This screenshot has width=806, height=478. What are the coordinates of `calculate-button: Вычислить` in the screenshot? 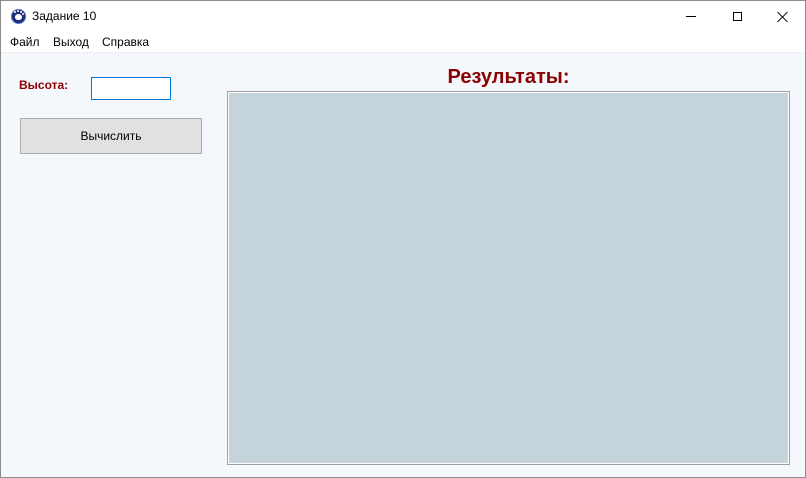 It's located at (111, 136).